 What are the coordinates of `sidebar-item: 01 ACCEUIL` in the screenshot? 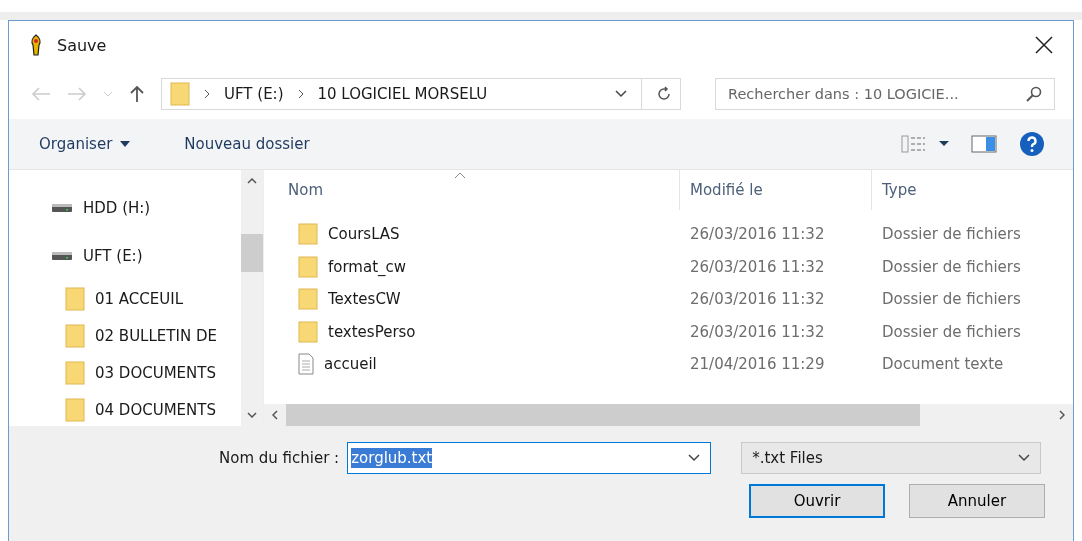 It's located at (125, 298).